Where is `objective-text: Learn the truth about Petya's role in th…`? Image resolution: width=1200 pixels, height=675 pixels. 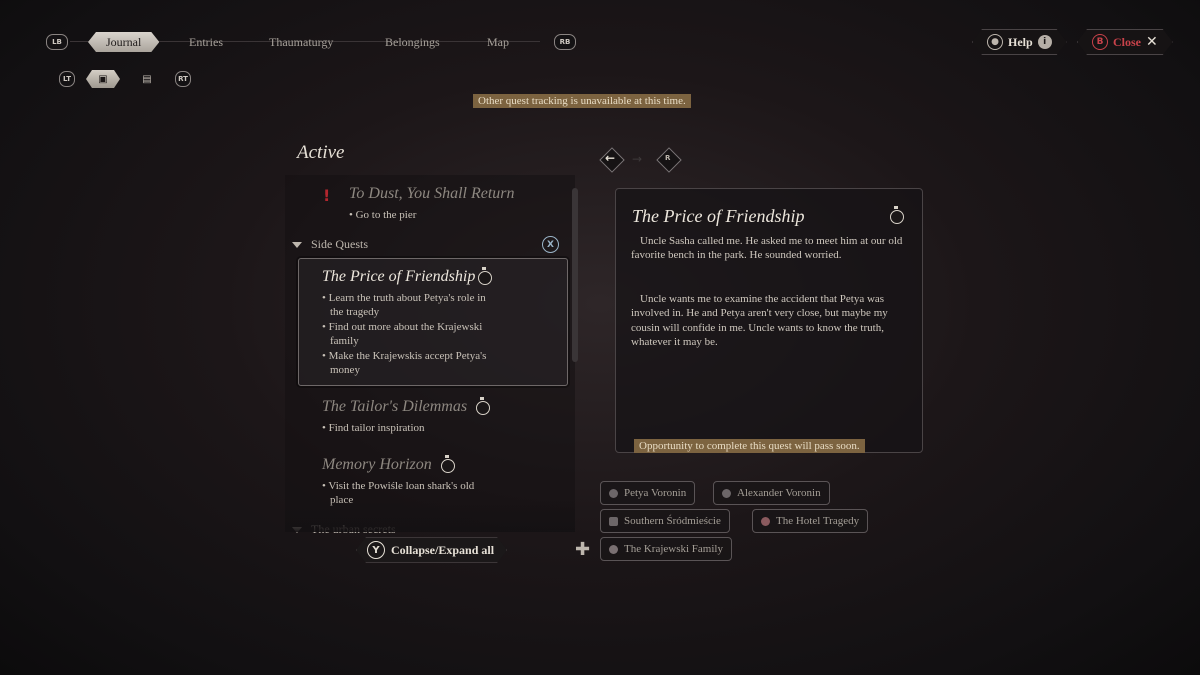
objective-text: Learn the truth about Petya's role in th… is located at coordinates (407, 305).